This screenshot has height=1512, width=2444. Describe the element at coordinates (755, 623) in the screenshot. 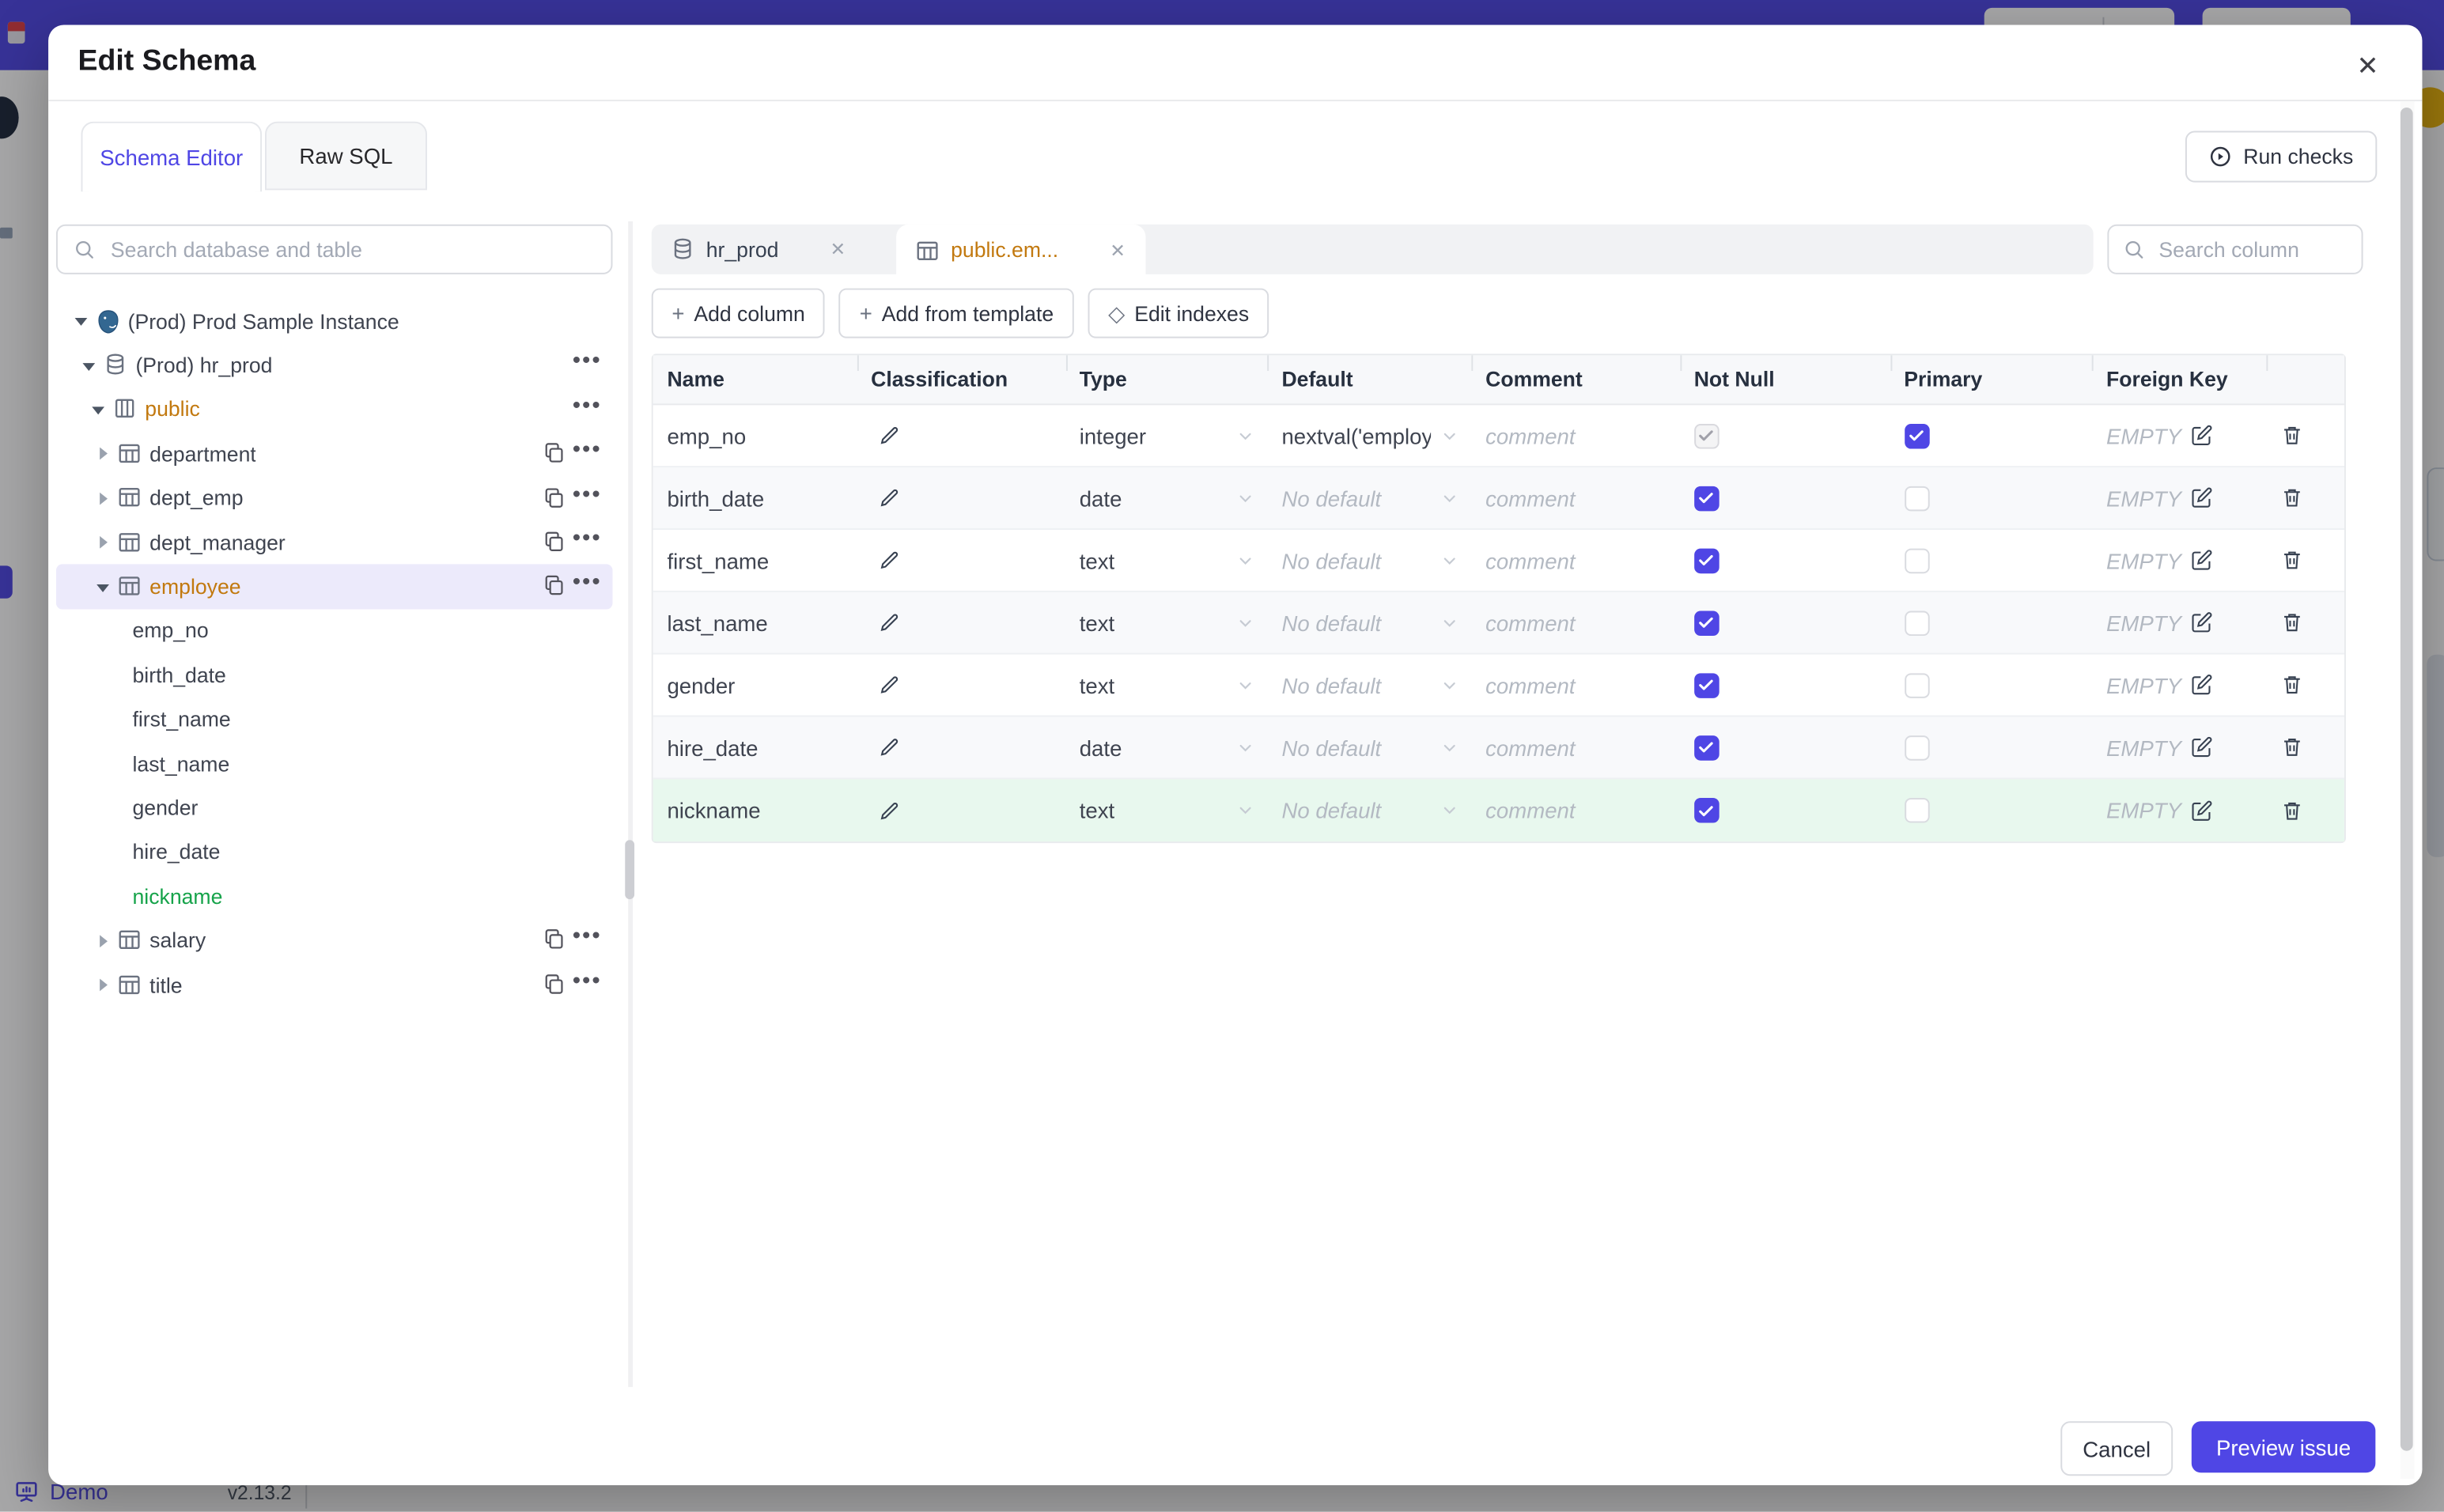

I see `column-name-cell: last_name` at that location.